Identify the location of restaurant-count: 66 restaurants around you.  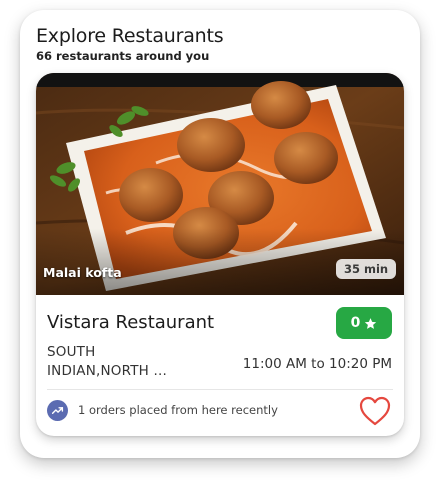
(123, 56).